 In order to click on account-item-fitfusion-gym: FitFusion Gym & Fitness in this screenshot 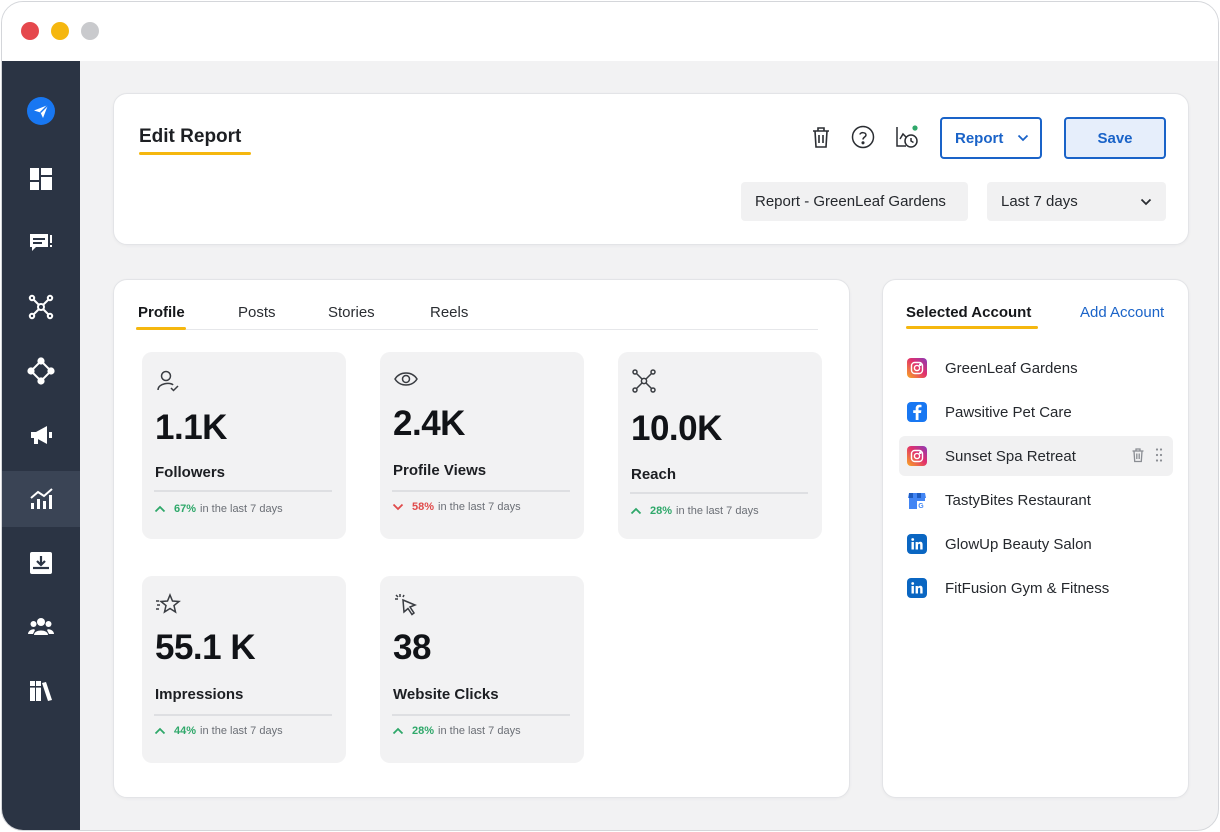, I will do `click(1036, 588)`.